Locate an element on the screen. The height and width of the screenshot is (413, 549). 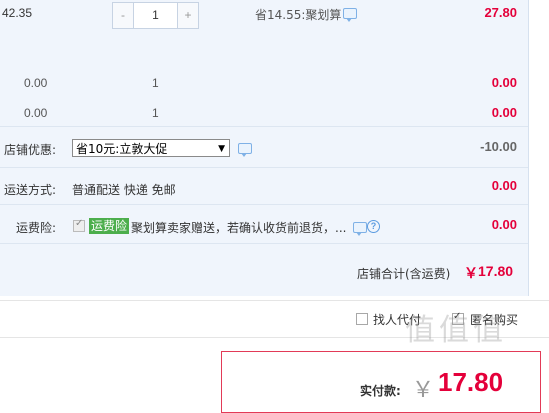
shop-total-currency: ￥ is located at coordinates (471, 273).